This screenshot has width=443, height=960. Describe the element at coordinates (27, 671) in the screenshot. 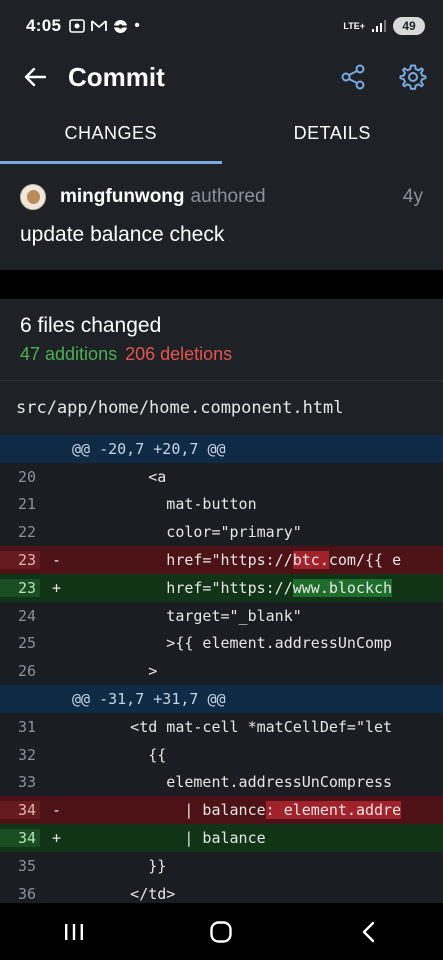

I see `line-number: 26` at that location.